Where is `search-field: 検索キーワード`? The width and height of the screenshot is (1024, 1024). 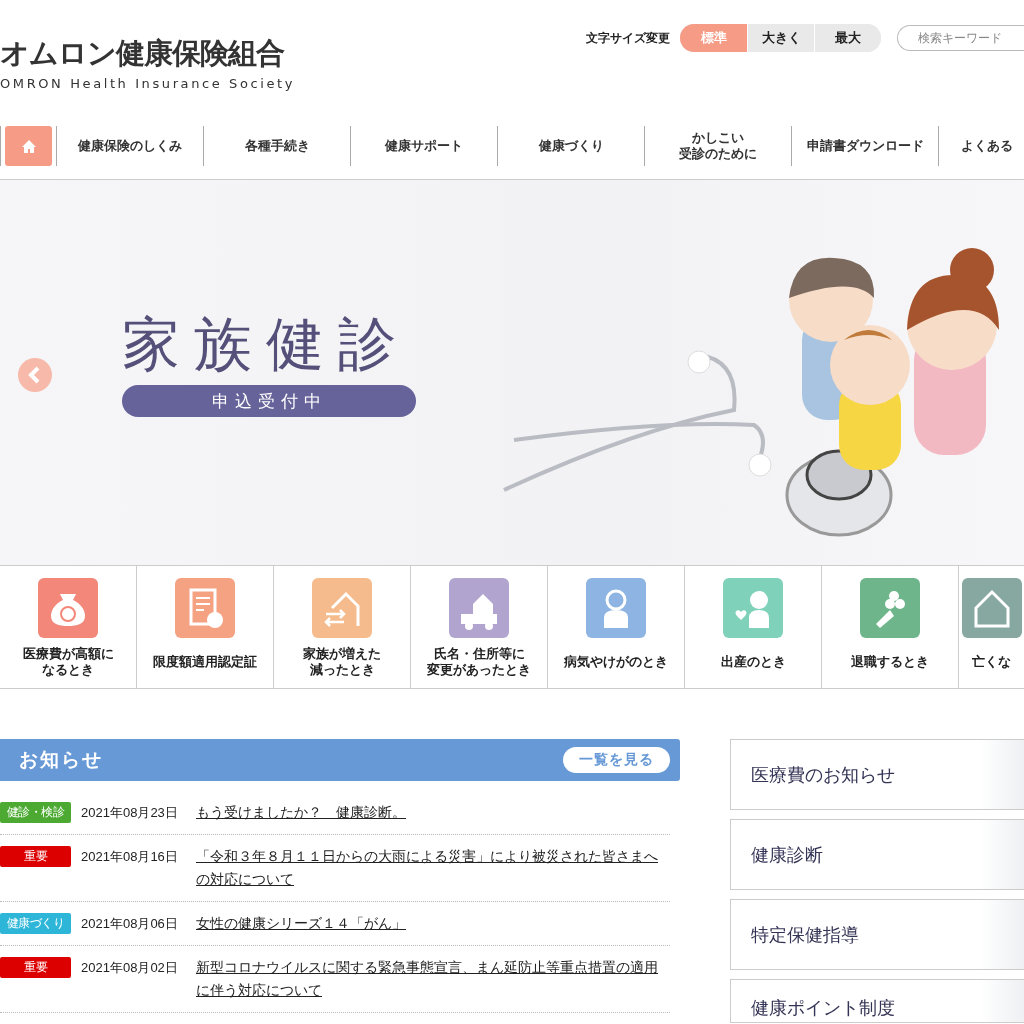 search-field: 検索キーワード is located at coordinates (960, 38).